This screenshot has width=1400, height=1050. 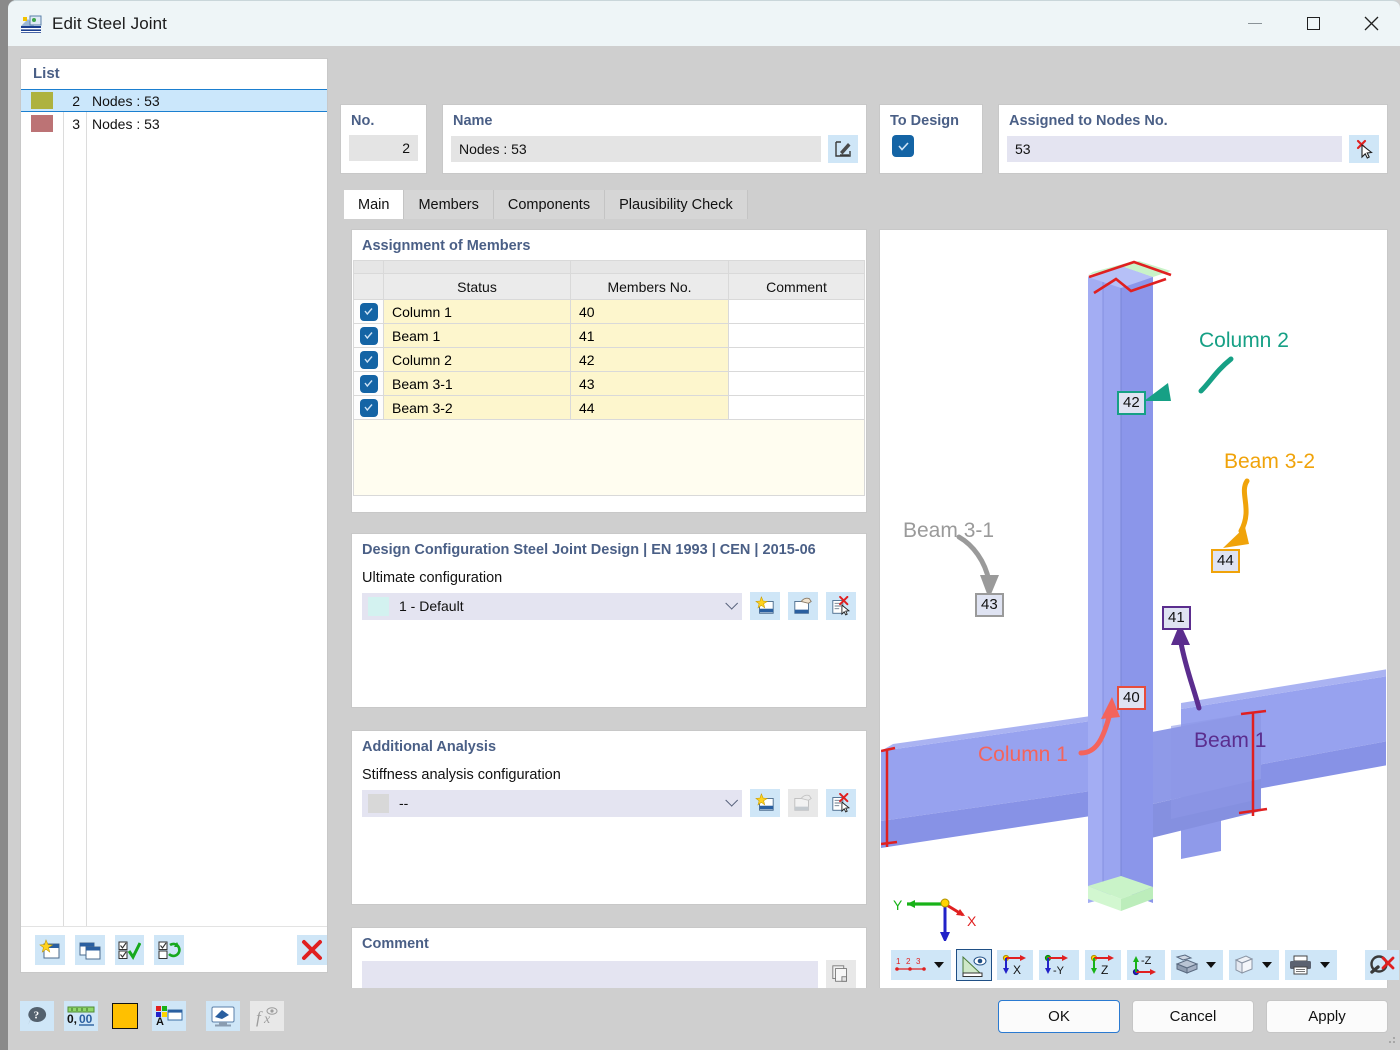 What do you see at coordinates (649, 286) in the screenshot?
I see `column-header-members-no: Members No.` at bounding box center [649, 286].